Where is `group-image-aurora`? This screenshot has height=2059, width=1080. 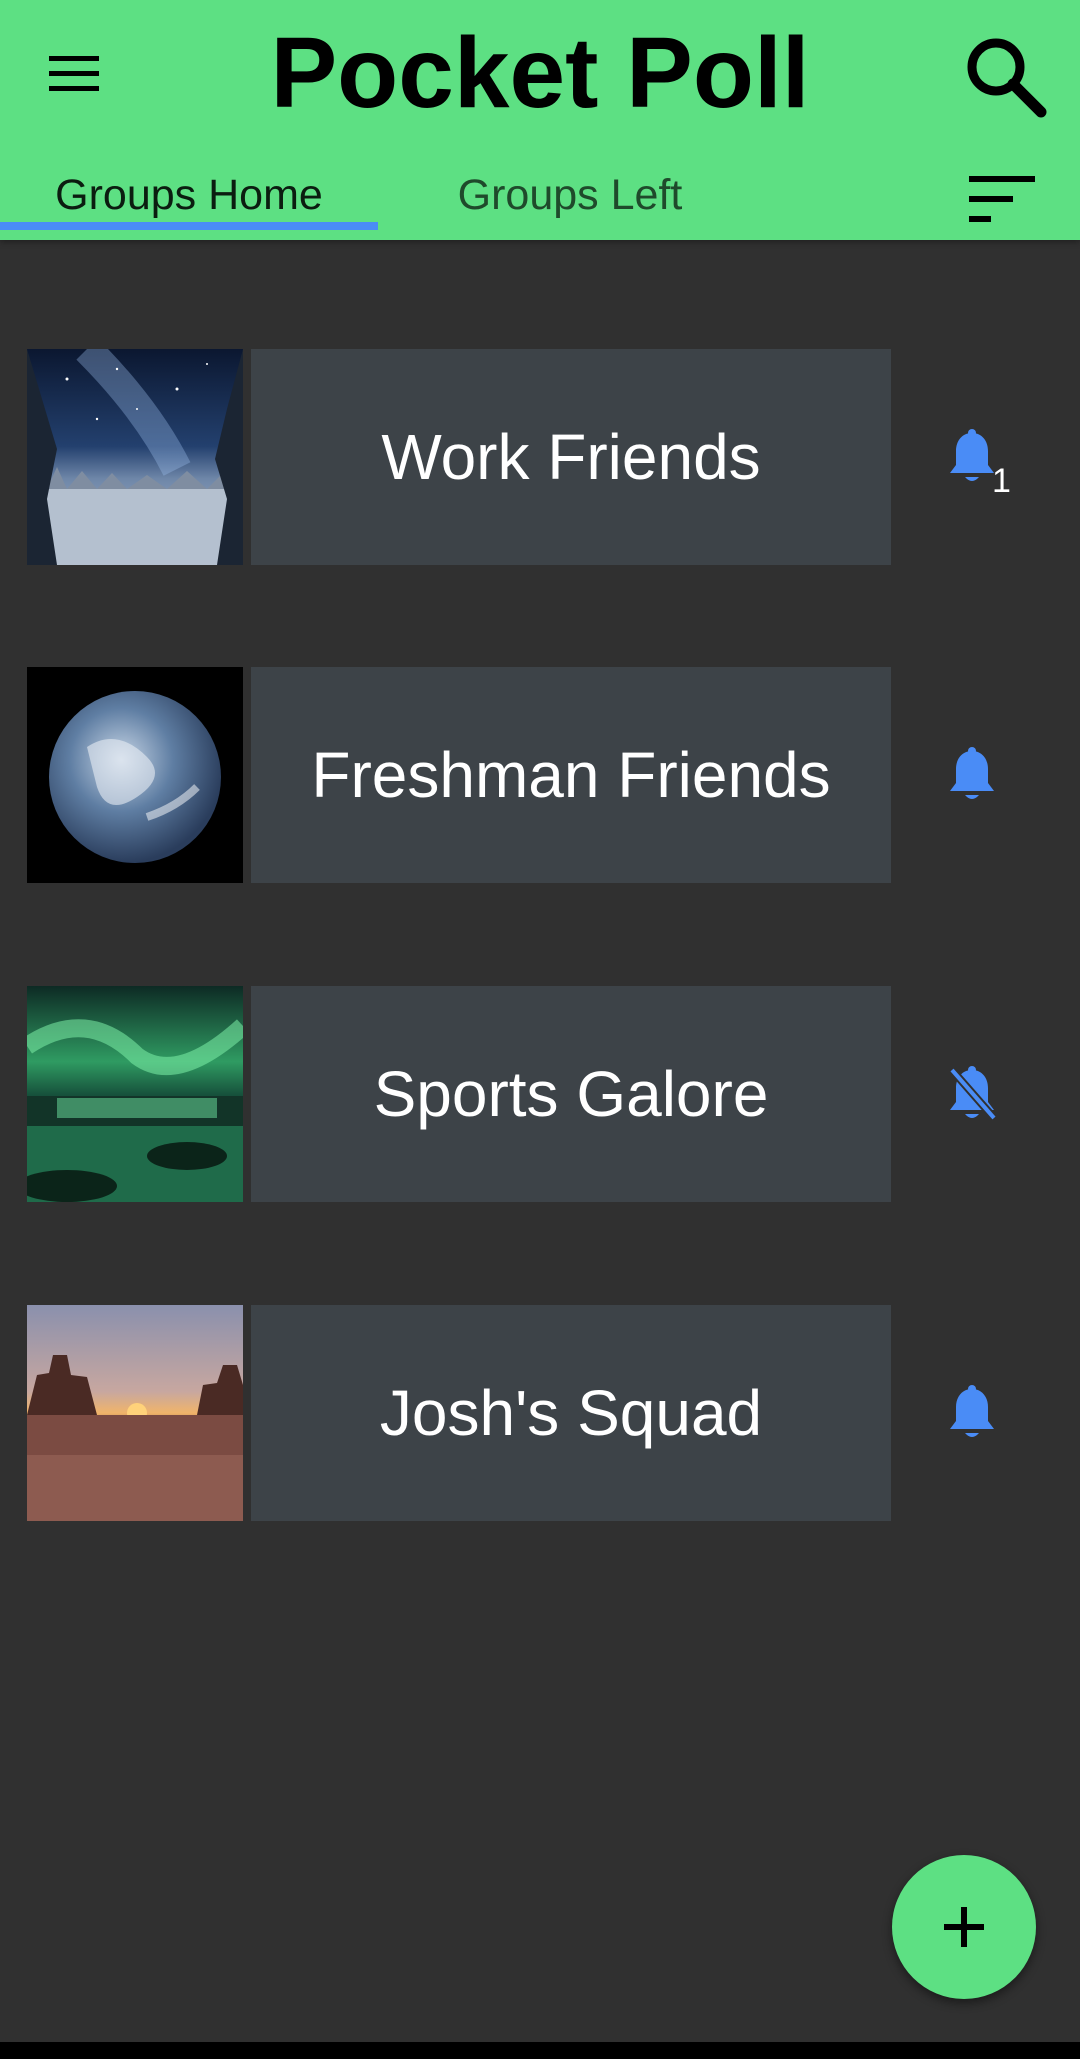
group-image-aurora is located at coordinates (135, 1094).